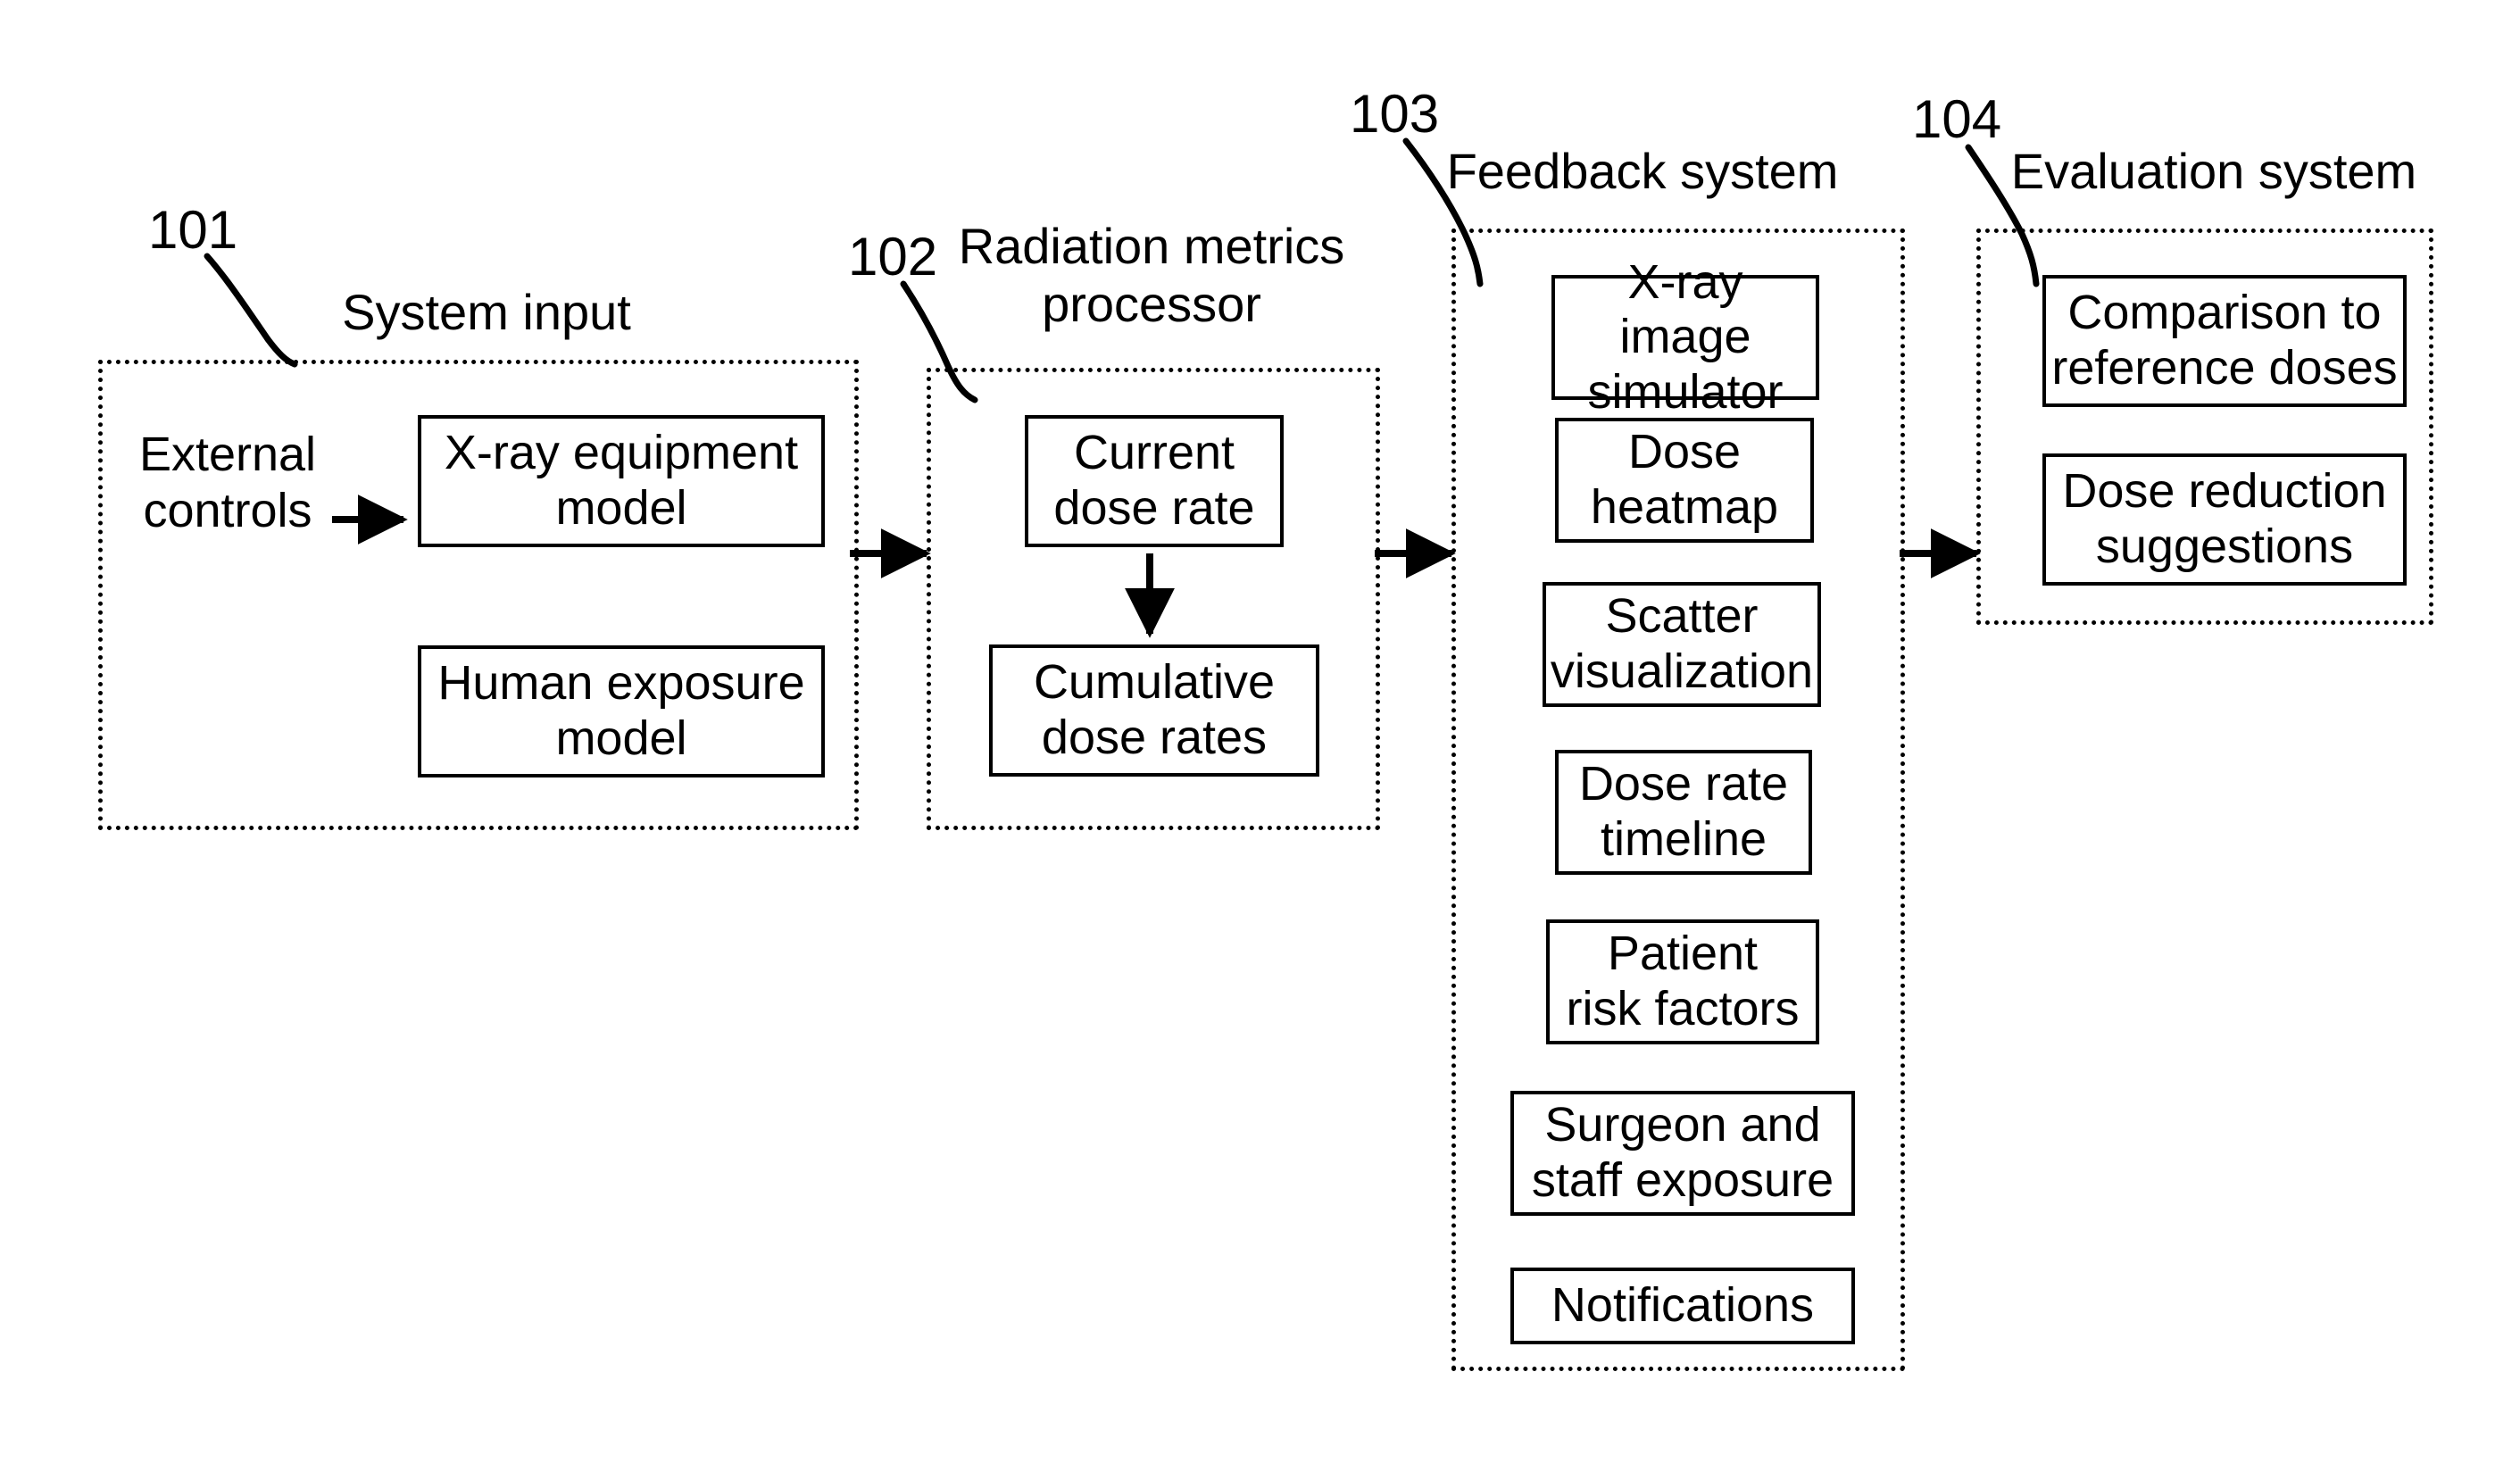 This screenshot has height=1480, width=2520. Describe the element at coordinates (1957, 119) in the screenshot. I see `reference-numeral-104: 104` at that location.